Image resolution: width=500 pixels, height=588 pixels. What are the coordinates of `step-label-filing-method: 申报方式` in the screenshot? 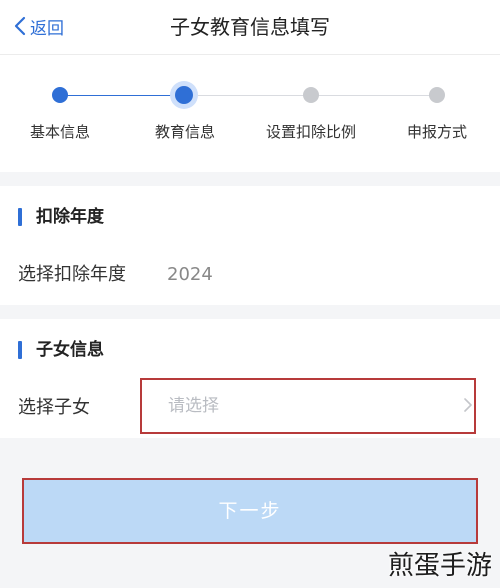 It's located at (436, 132).